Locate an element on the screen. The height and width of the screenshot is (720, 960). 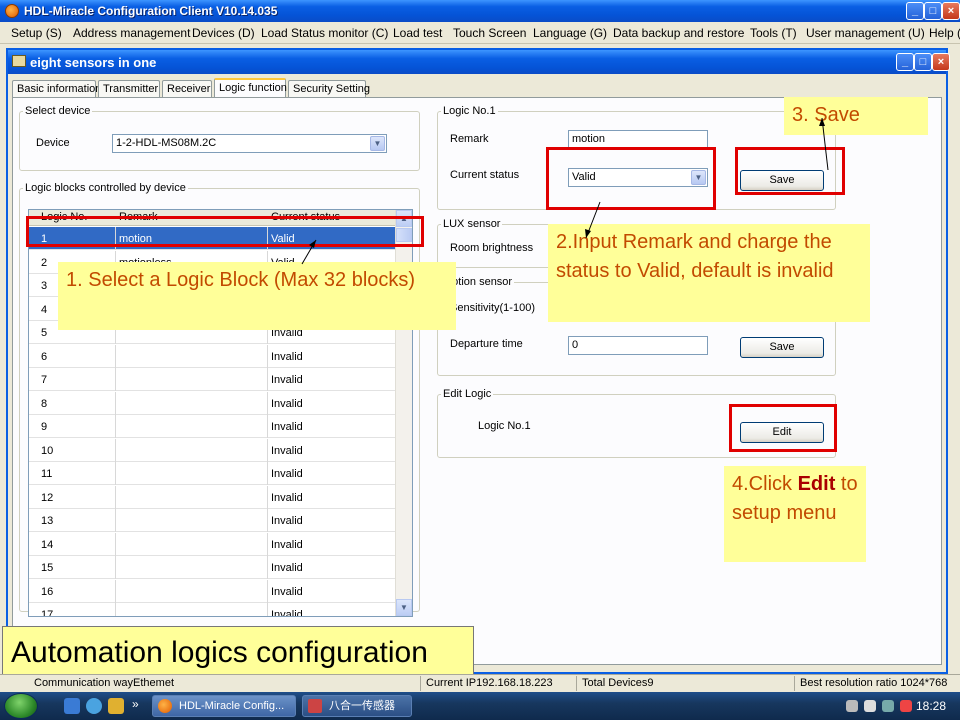
ie-icon is located at coordinates (72, 706).